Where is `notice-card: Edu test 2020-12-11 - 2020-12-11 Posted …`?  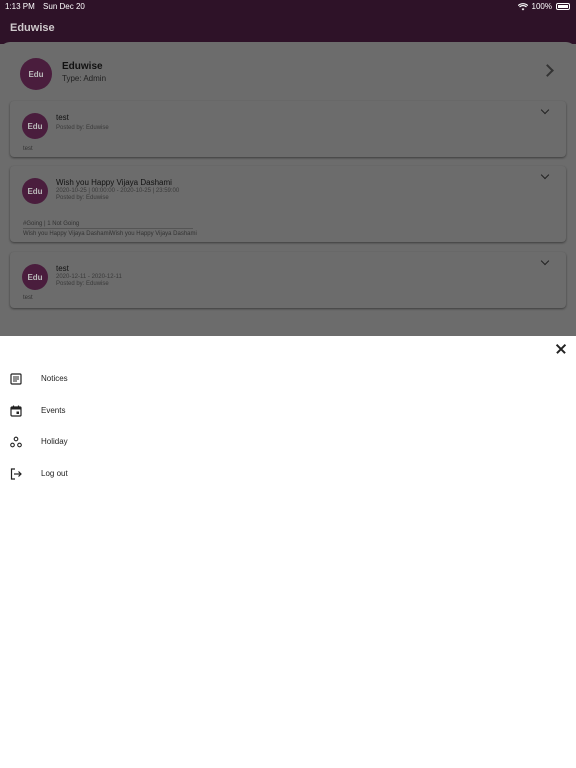
notice-card: Edu test 2020-12-11 - 2020-12-11 Posted … is located at coordinates (288, 280).